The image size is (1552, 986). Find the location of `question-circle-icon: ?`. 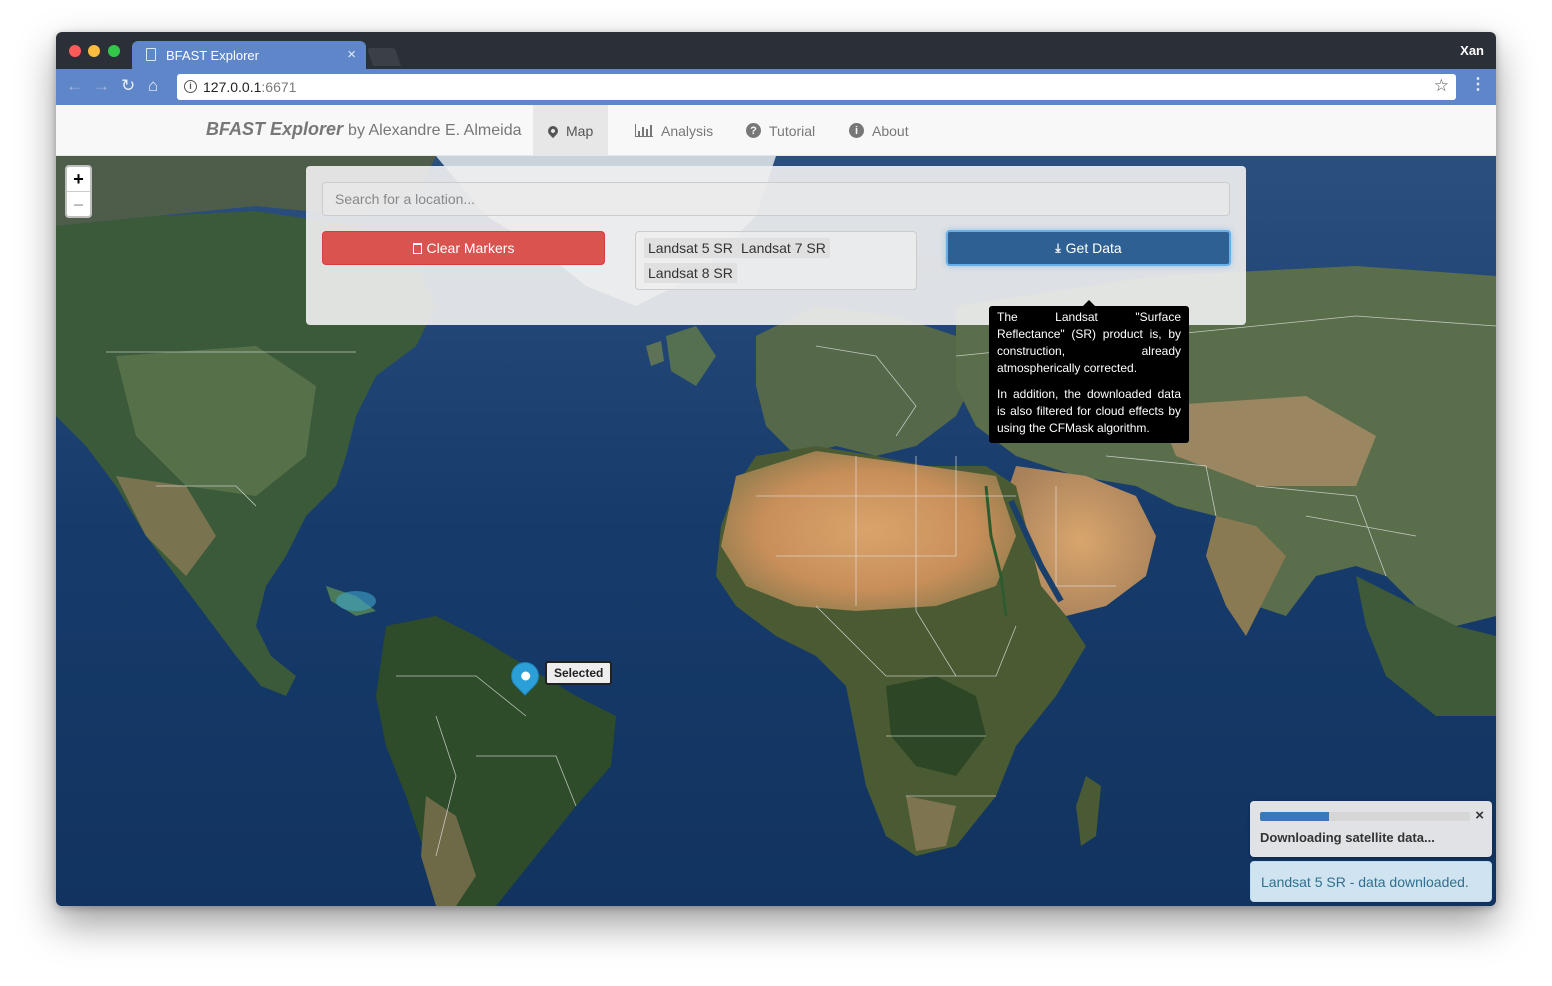

question-circle-icon: ? is located at coordinates (753, 130).